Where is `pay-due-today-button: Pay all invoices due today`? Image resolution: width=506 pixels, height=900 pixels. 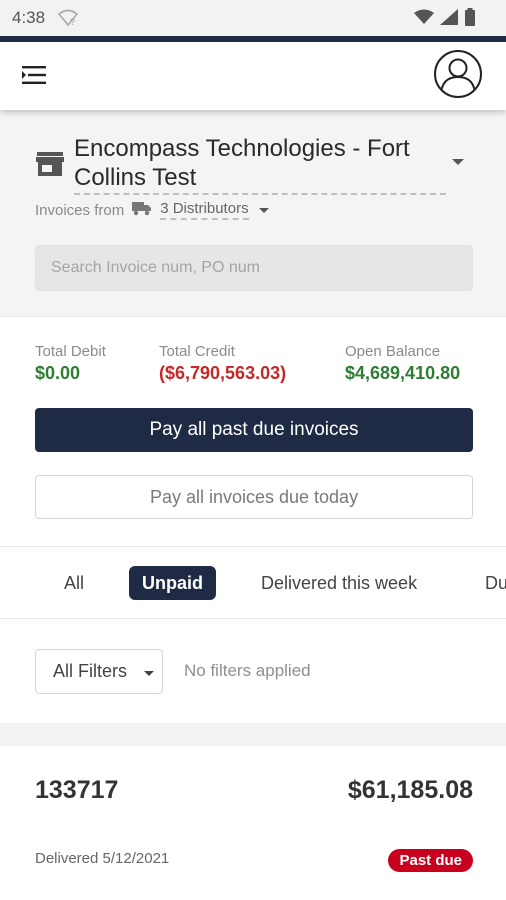 pay-due-today-button: Pay all invoices due today is located at coordinates (254, 497).